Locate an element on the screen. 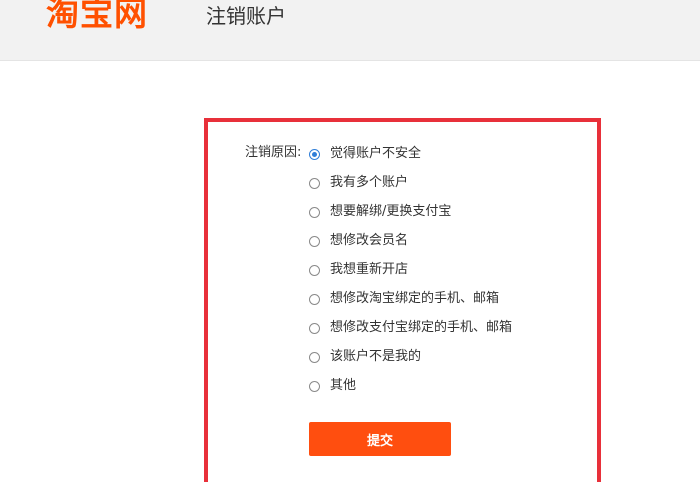 Image resolution: width=700 pixels, height=482 pixels. reason-option-7: 想修改支付宝绑定的手机、邮箱 is located at coordinates (410, 328).